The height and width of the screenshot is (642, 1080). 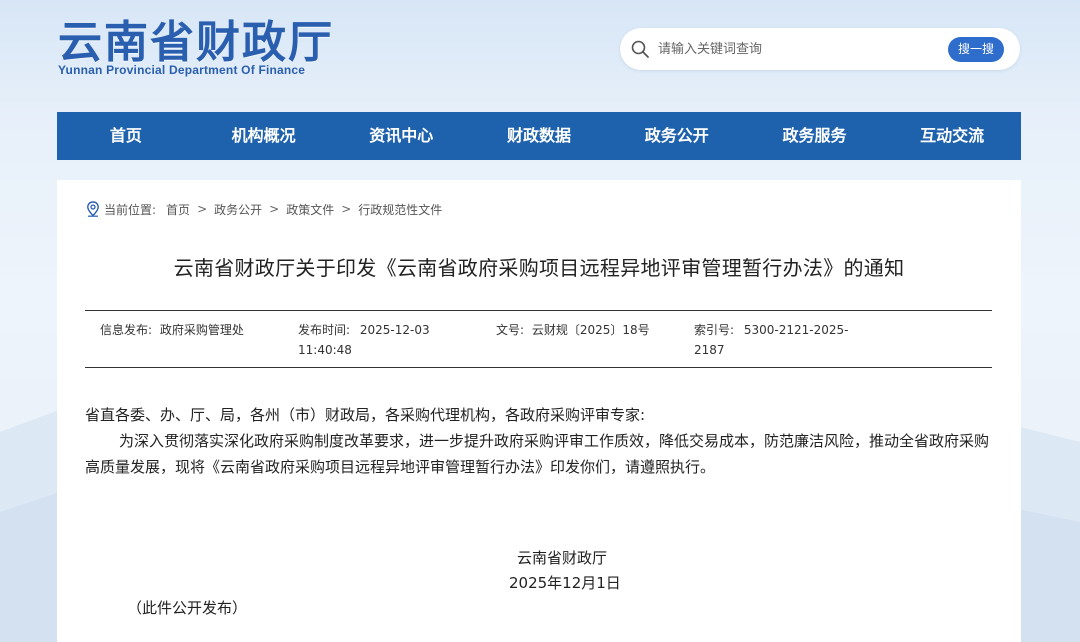 I want to click on search-box: 搜一搜, so click(x=820, y=49).